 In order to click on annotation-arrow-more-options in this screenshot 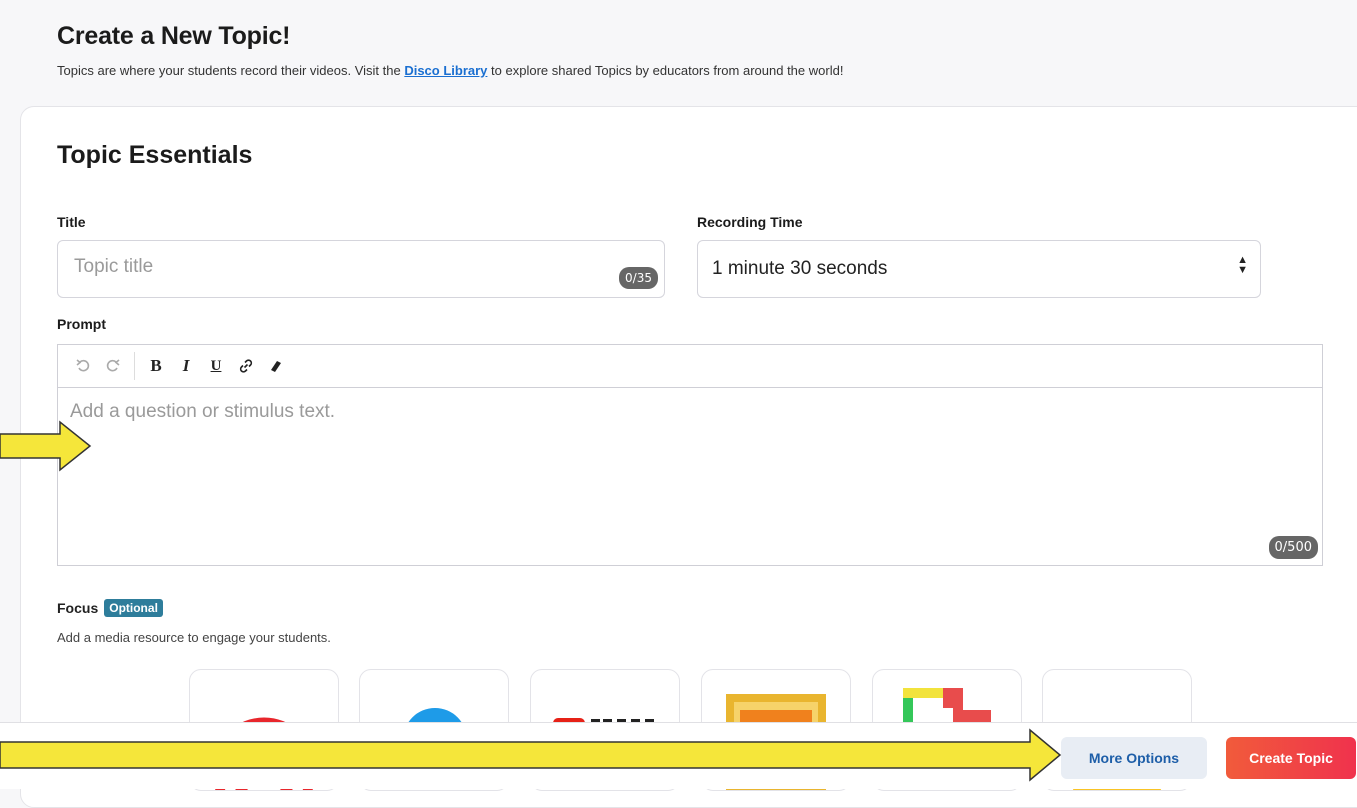, I will do `click(531, 755)`.